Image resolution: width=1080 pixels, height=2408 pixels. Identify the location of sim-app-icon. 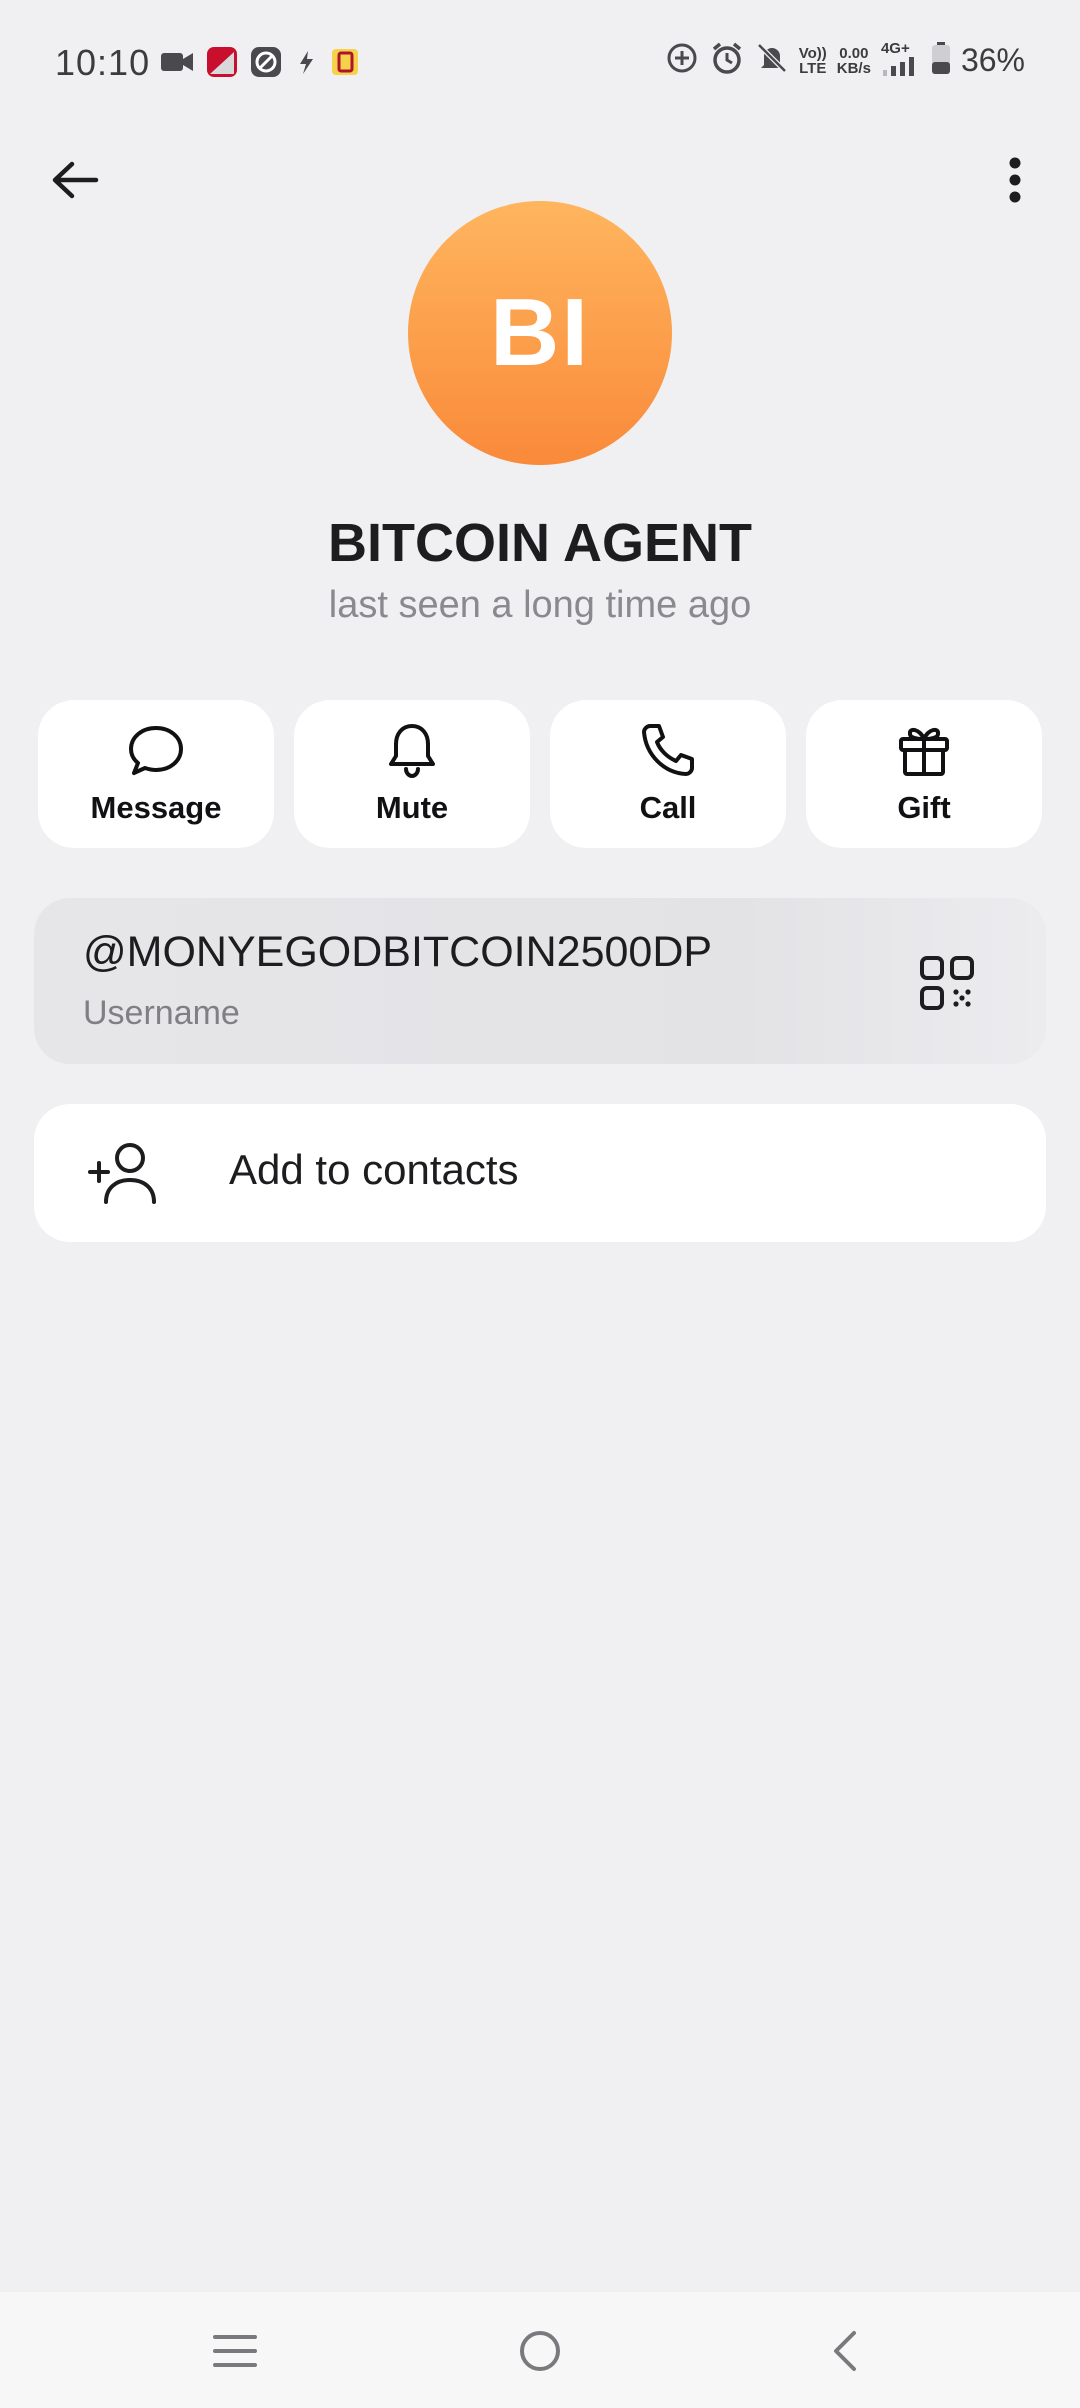
(345, 64).